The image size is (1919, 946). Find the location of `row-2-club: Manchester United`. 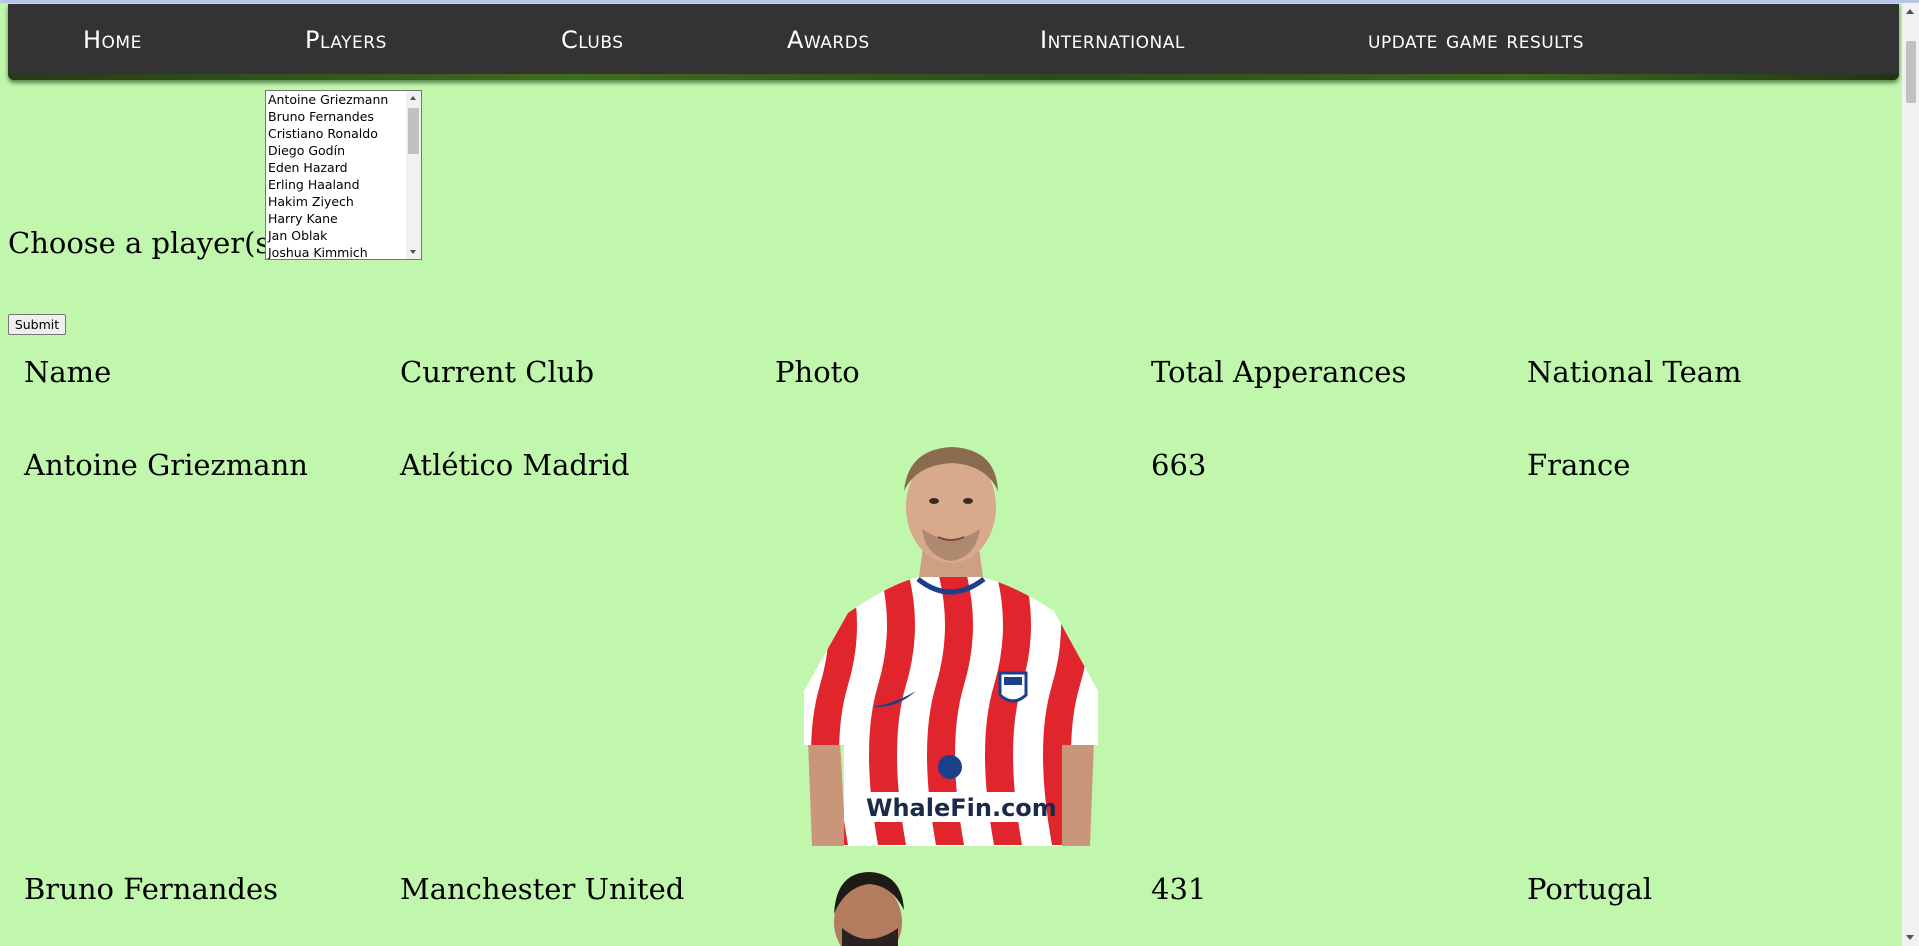

row-2-club: Manchester United is located at coordinates (542, 889).